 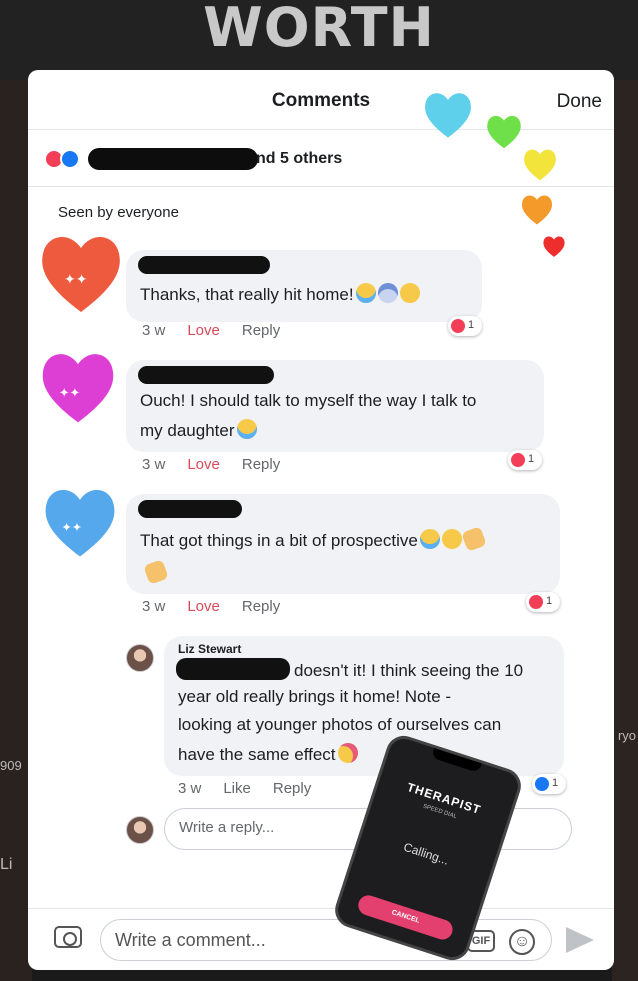 What do you see at coordinates (554, 246) in the screenshot?
I see `small-red-heart-sticker-icon` at bounding box center [554, 246].